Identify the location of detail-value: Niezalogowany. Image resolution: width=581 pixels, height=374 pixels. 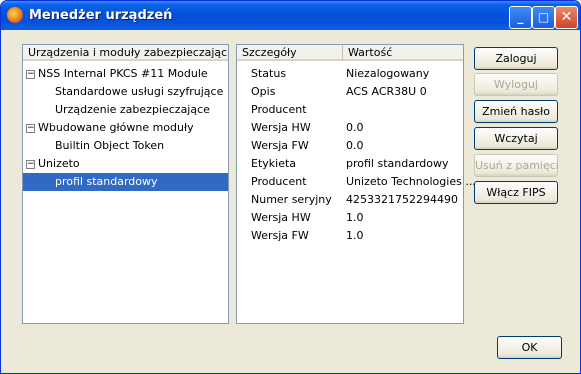
(388, 73).